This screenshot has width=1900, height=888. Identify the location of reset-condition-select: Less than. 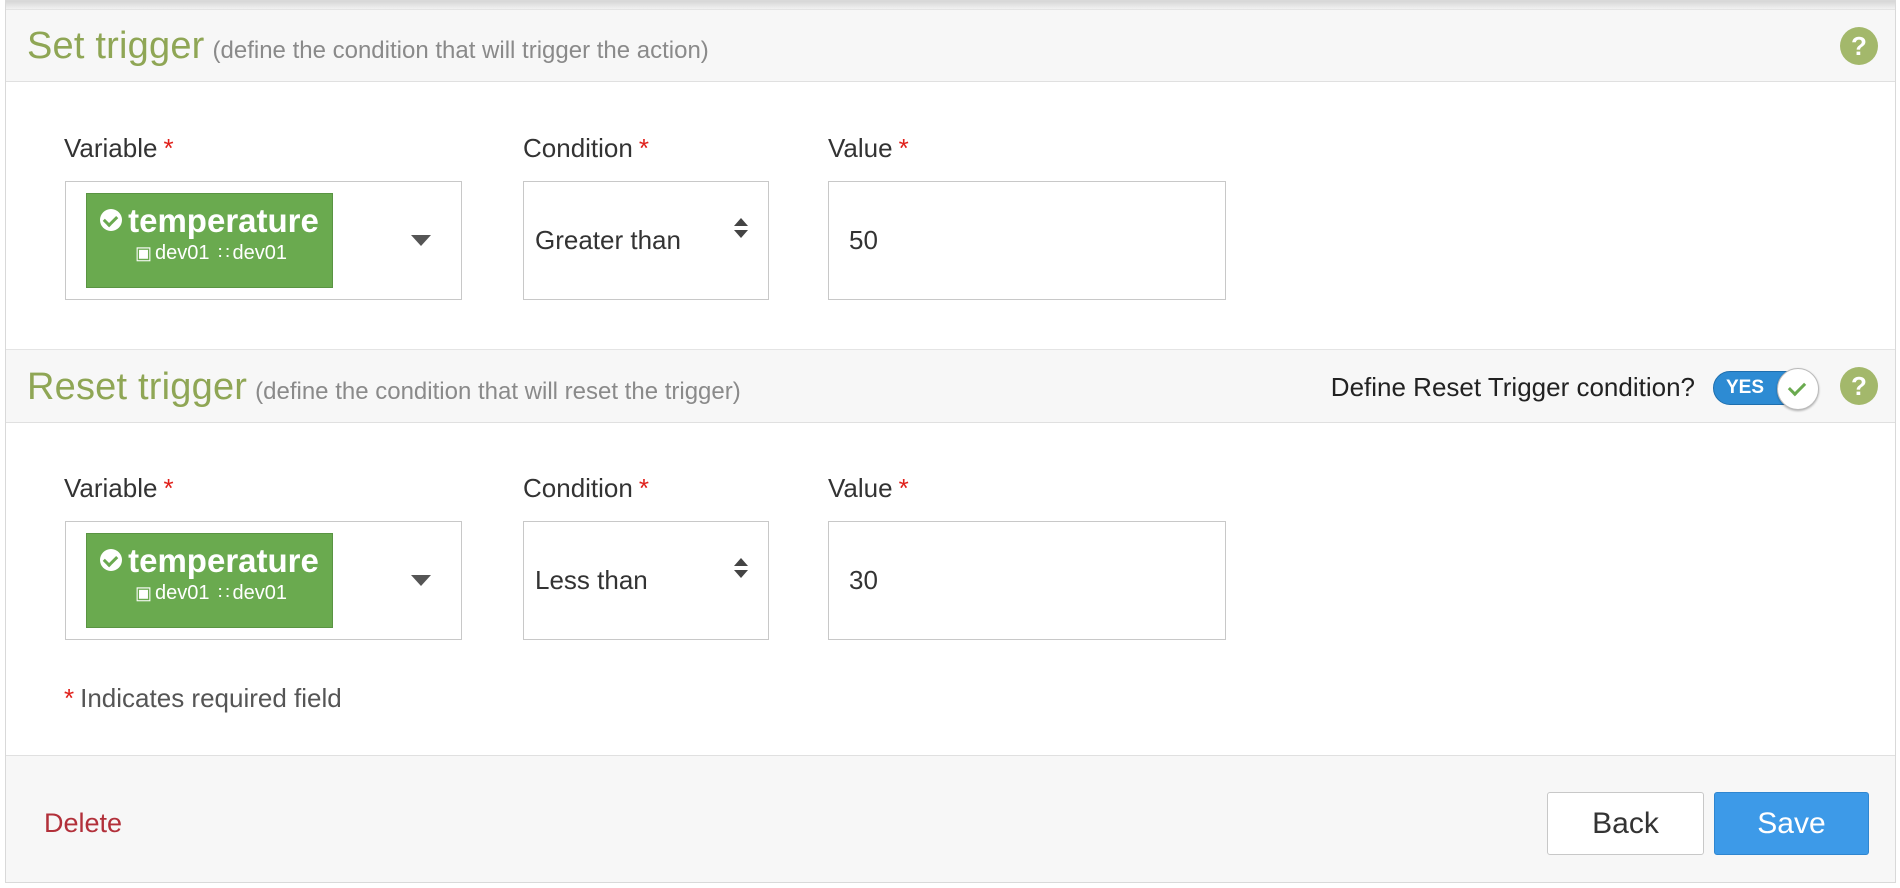
(646, 580).